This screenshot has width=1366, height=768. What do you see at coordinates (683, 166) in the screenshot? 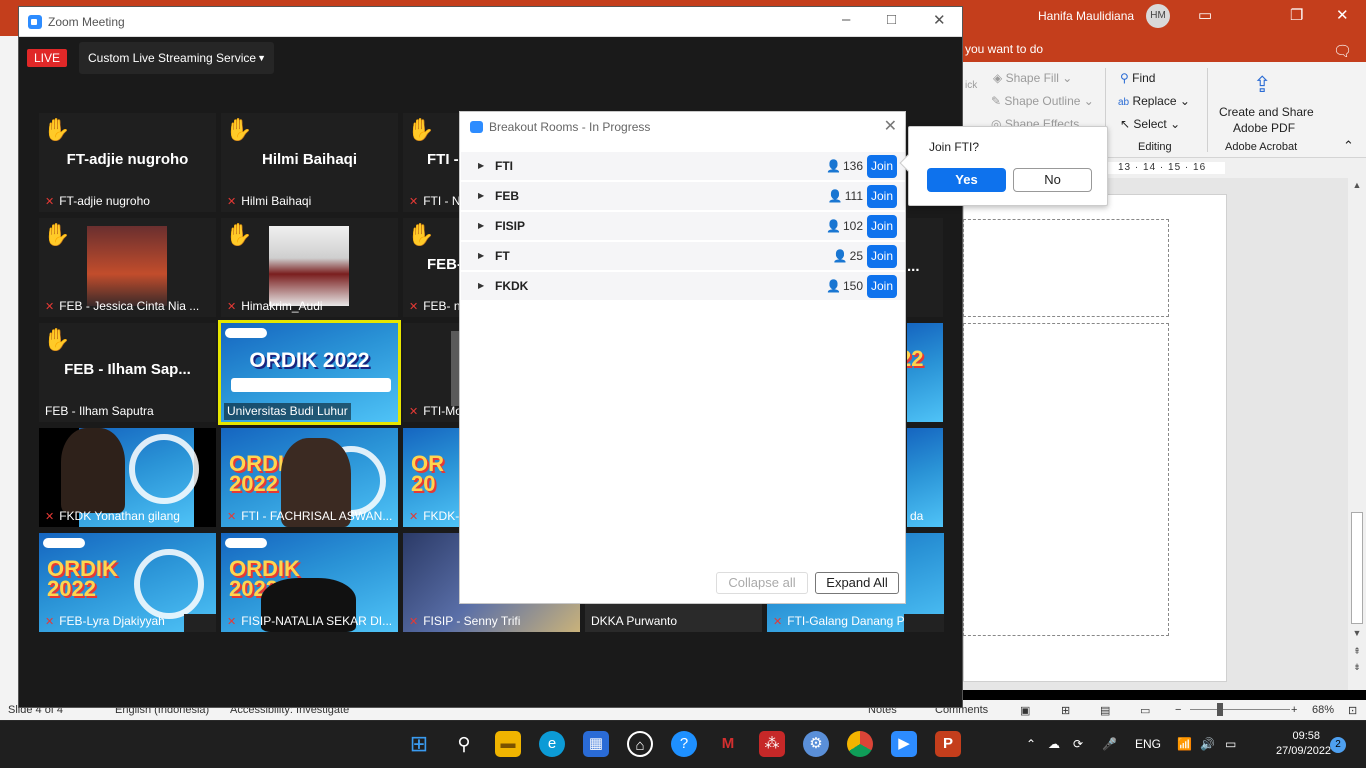
I see `breakout-room-row: ▶ FTI 👤 136 Join` at bounding box center [683, 166].